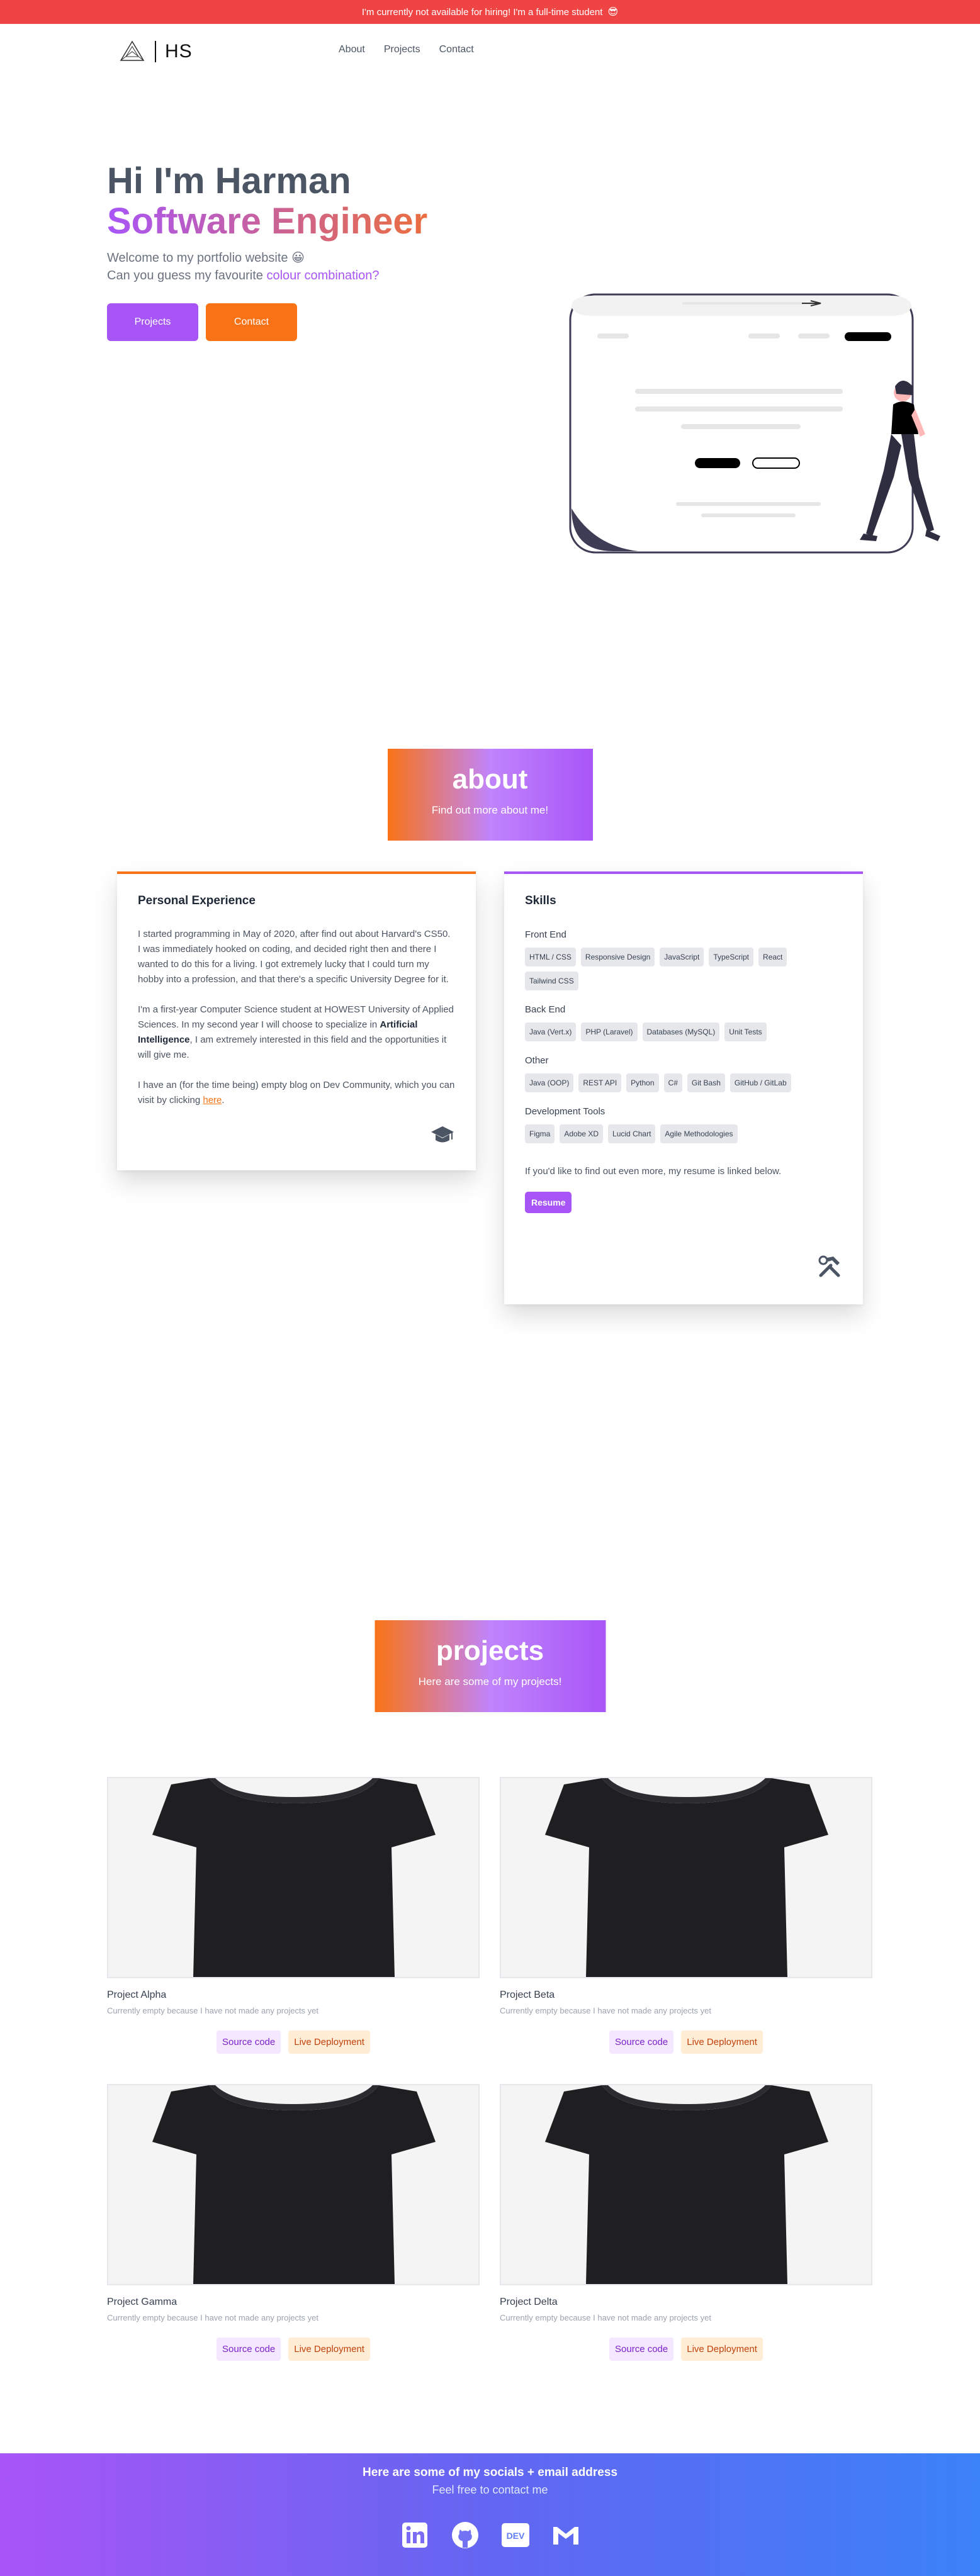 The width and height of the screenshot is (980, 2576). I want to click on sunglasses-icon: 😎, so click(613, 12).